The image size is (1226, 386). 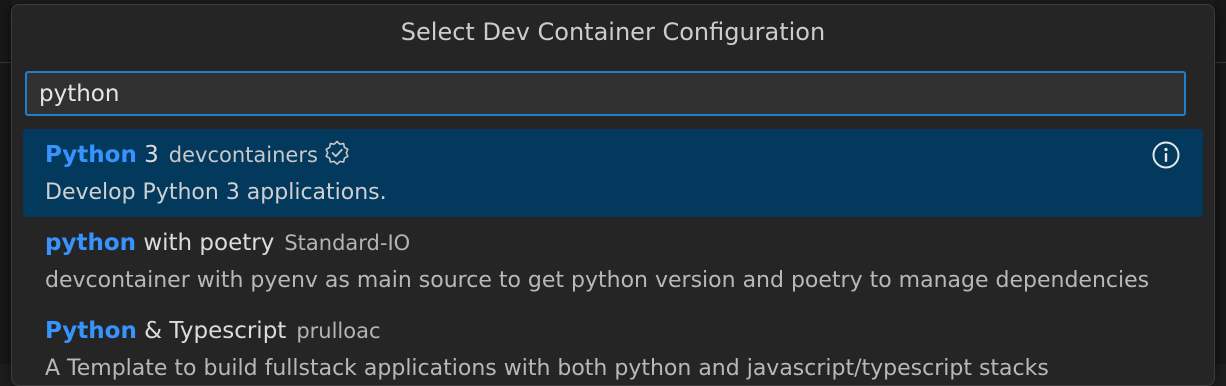 What do you see at coordinates (347, 243) in the screenshot?
I see `item-publisher: Standard-IO` at bounding box center [347, 243].